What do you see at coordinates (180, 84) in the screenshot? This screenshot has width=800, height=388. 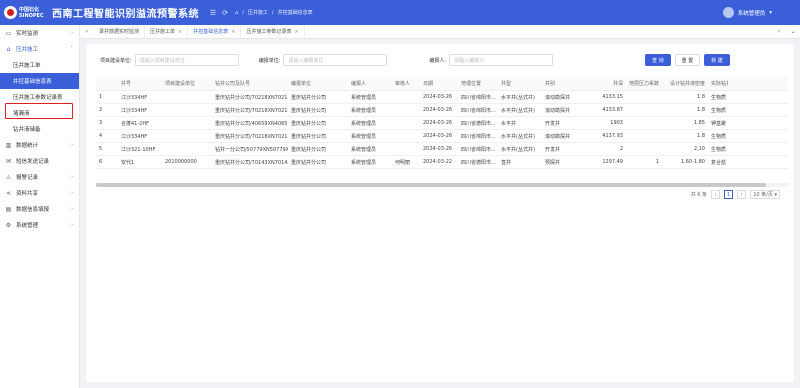 I see `column-header: 项目建设单位` at bounding box center [180, 84].